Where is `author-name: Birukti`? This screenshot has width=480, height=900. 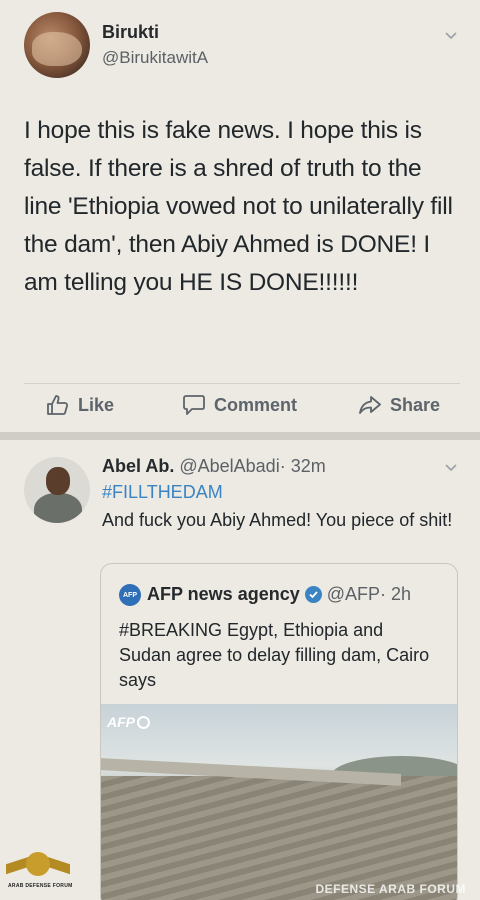
author-name: Birukti is located at coordinates (130, 32).